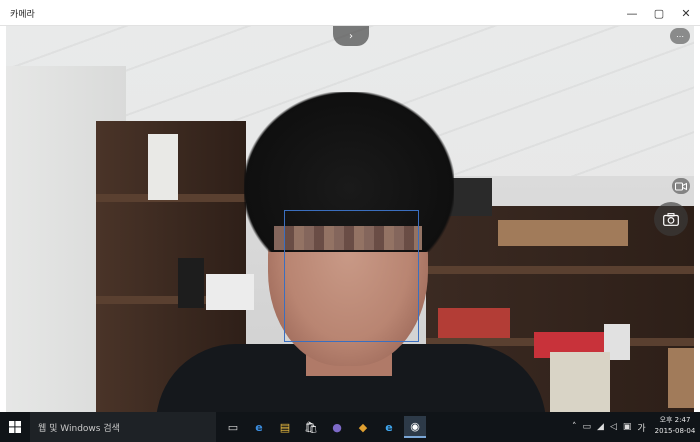 This screenshot has height=442, width=700. What do you see at coordinates (351, 36) in the screenshot?
I see `next-arrow-button: ›` at bounding box center [351, 36].